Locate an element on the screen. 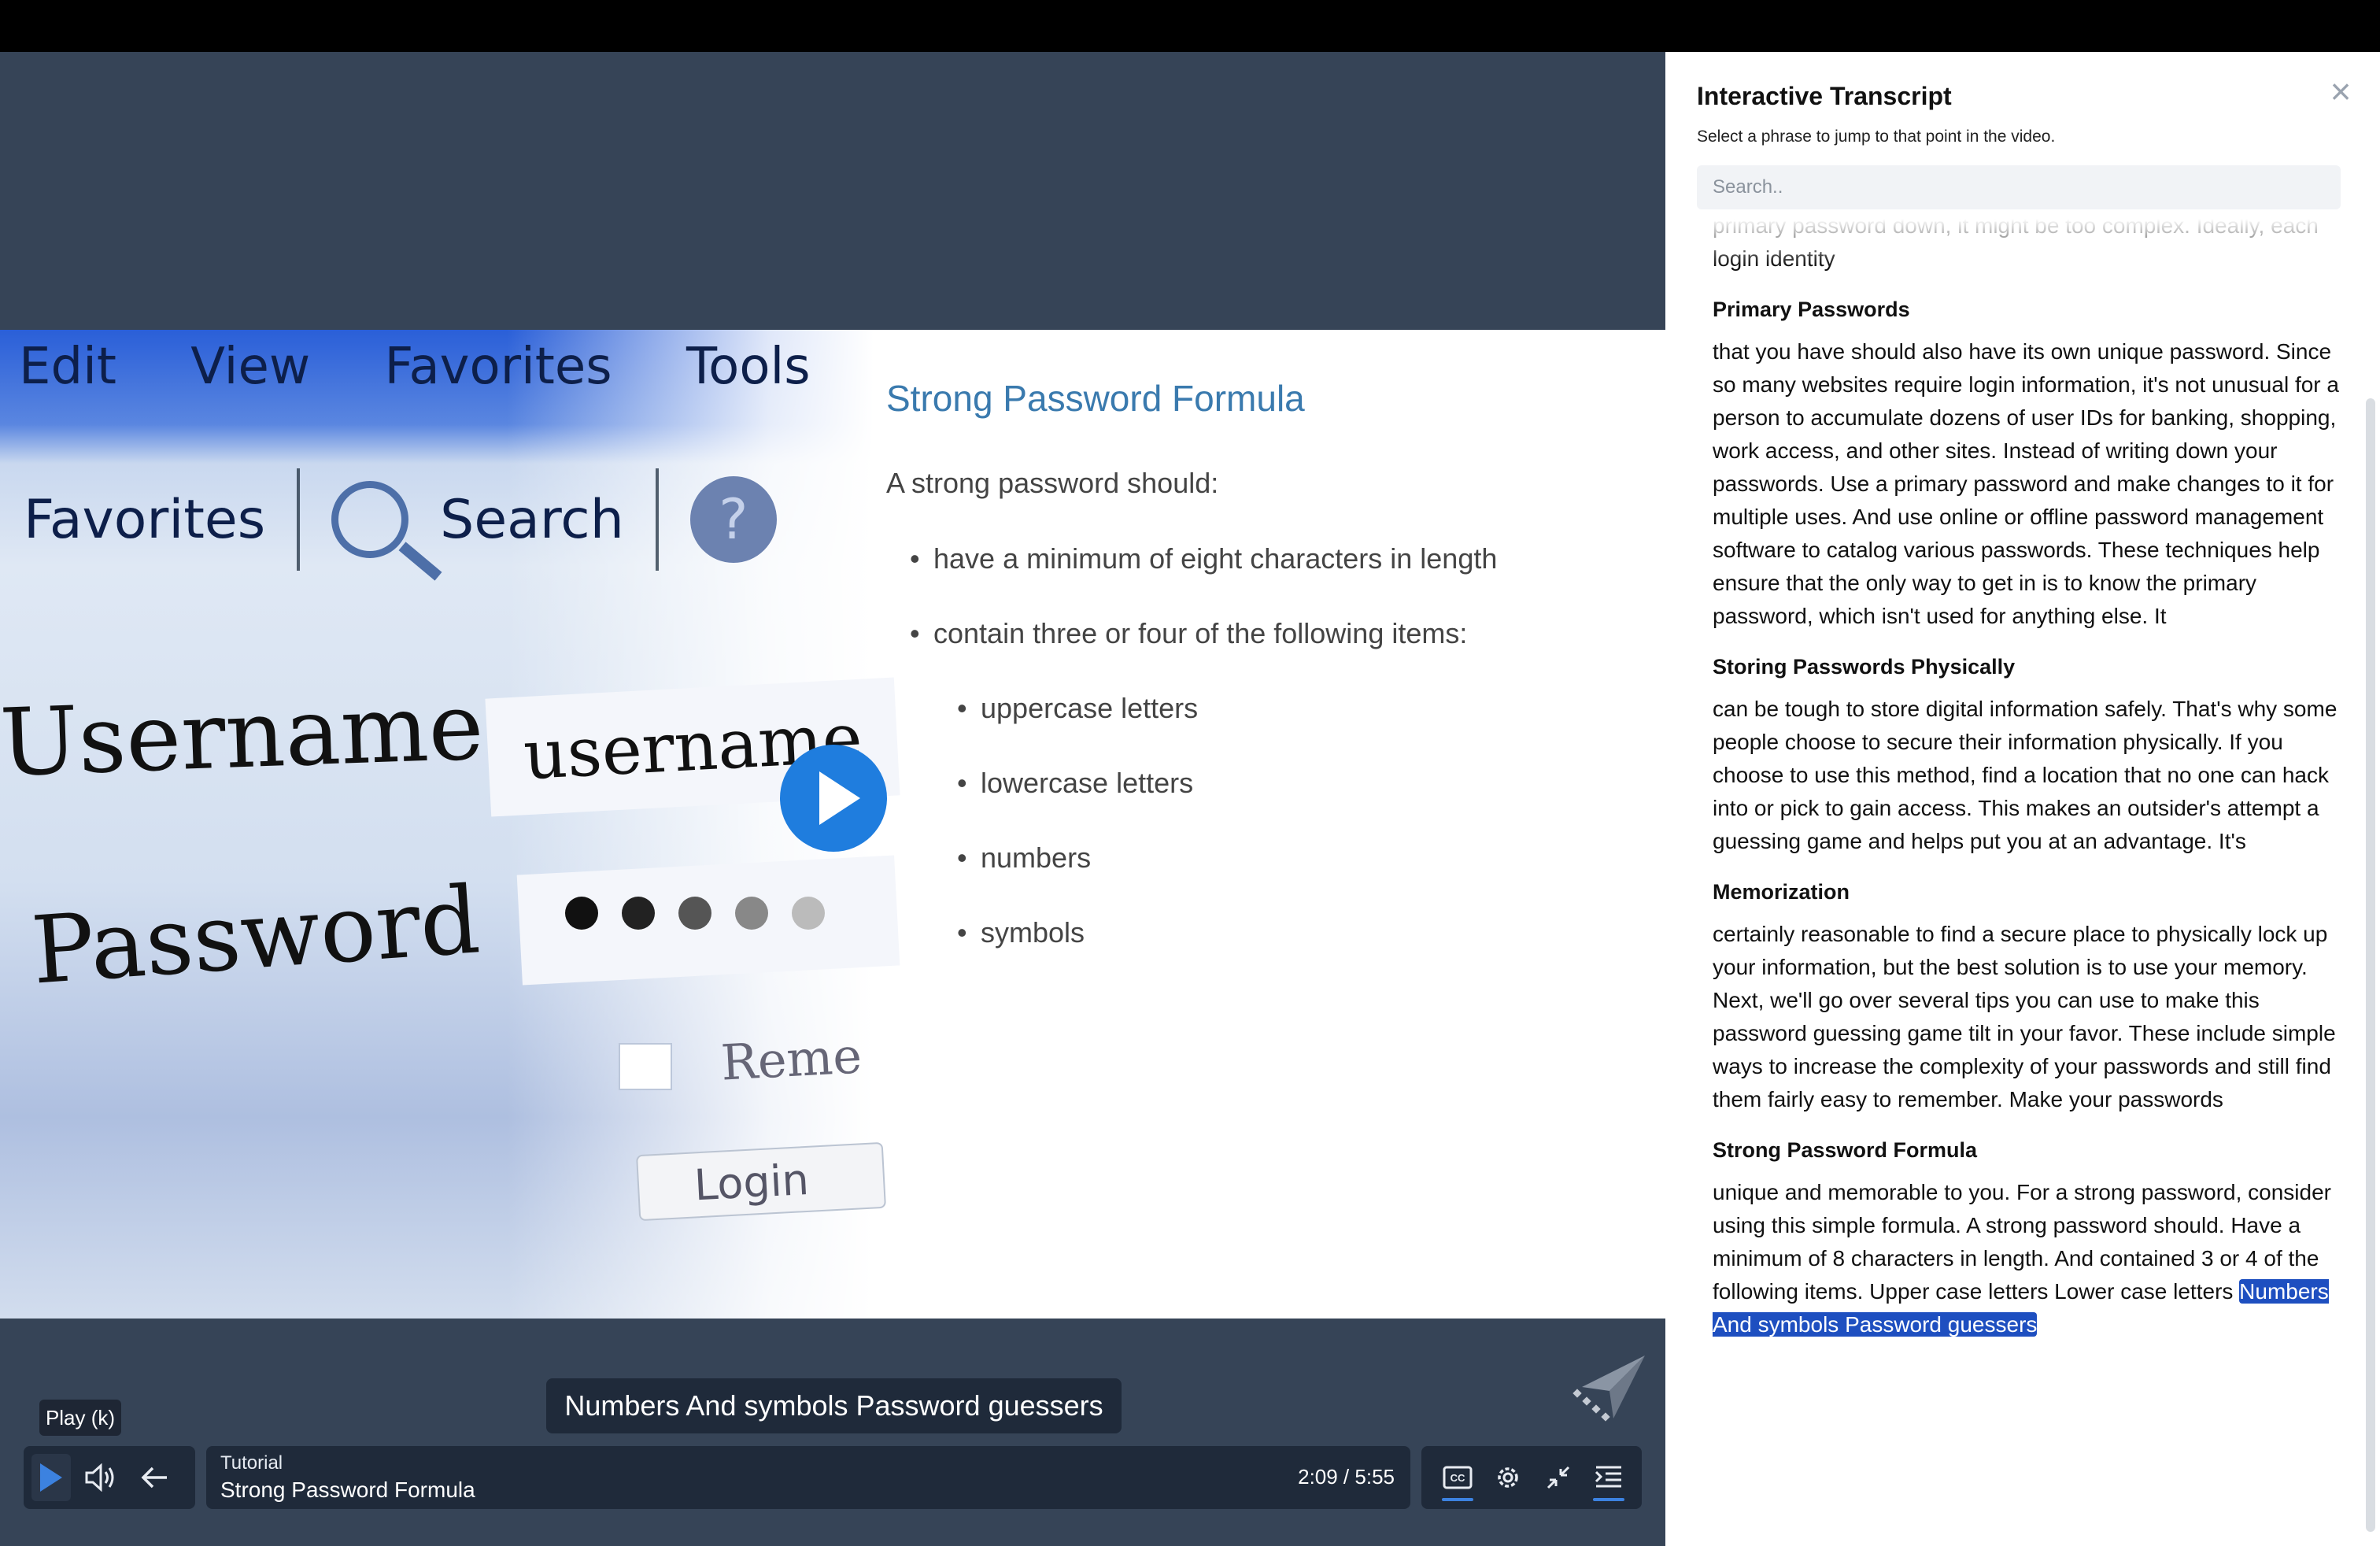  photo-toolbar: Favorites Search ? is located at coordinates (400, 520).